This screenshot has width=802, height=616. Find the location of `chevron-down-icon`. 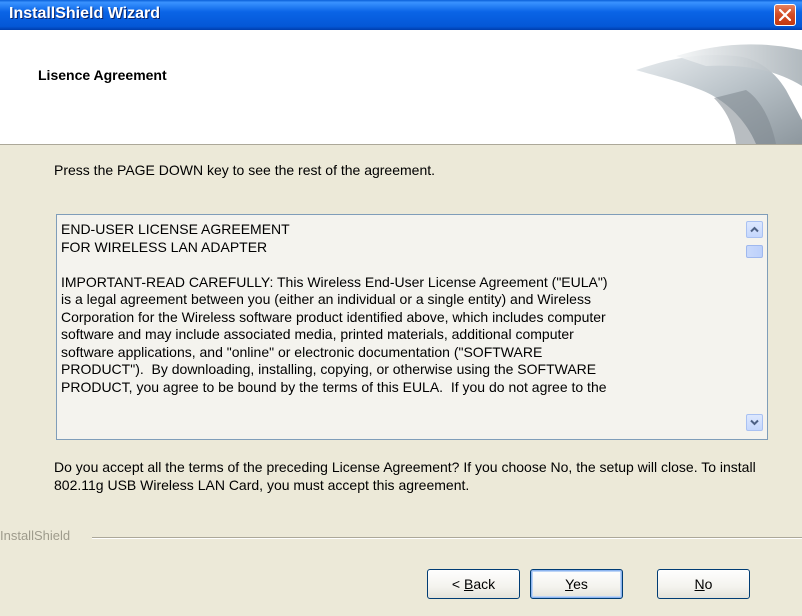

chevron-down-icon is located at coordinates (754, 422).